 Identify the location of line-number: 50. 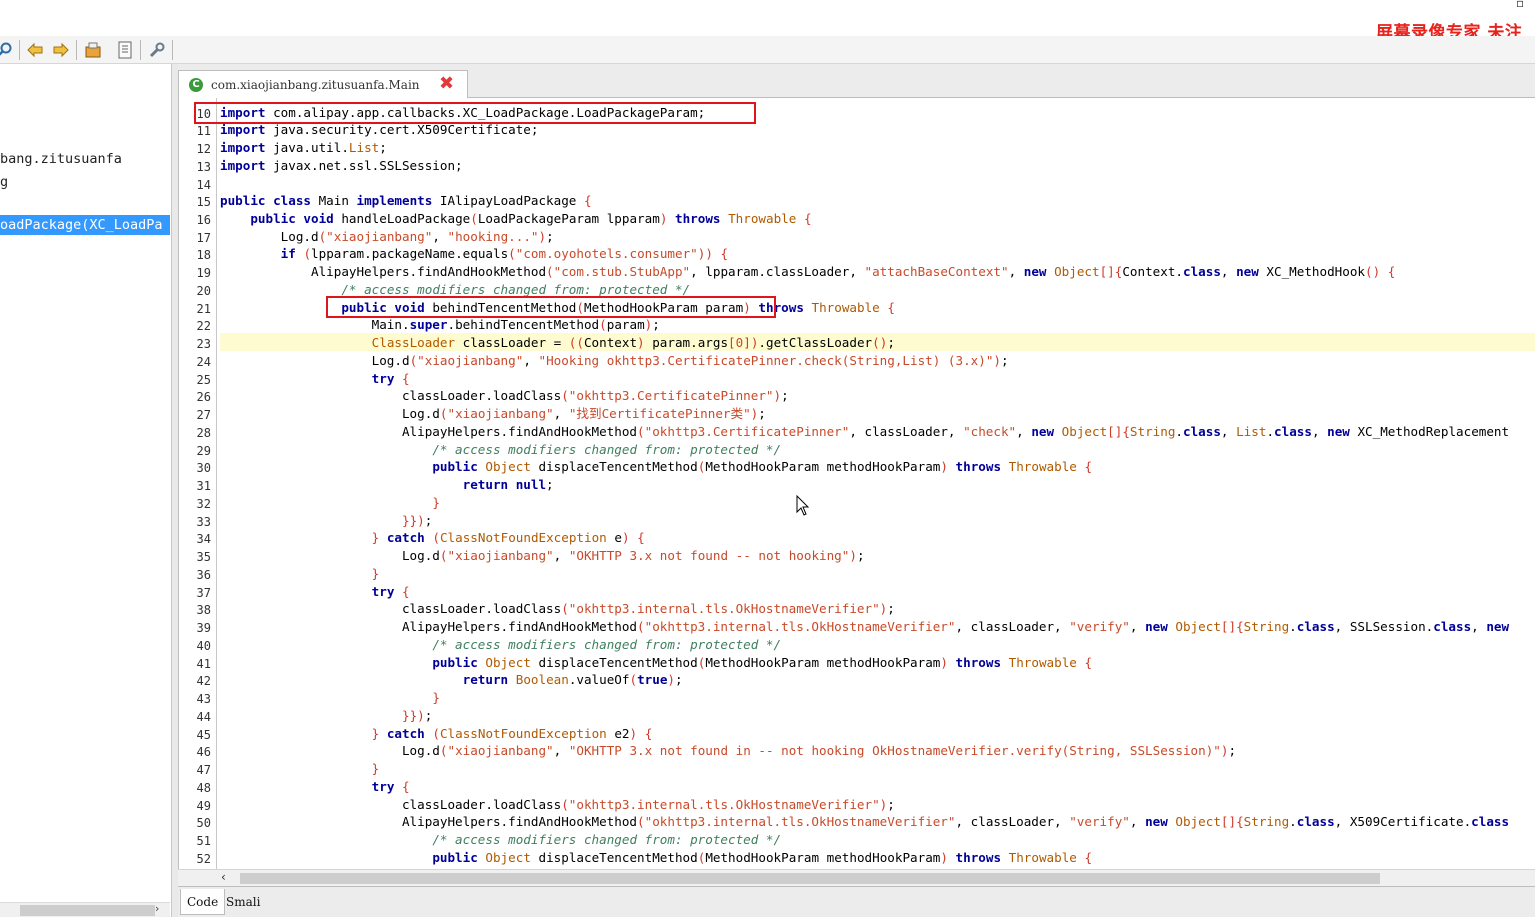
(203, 823).